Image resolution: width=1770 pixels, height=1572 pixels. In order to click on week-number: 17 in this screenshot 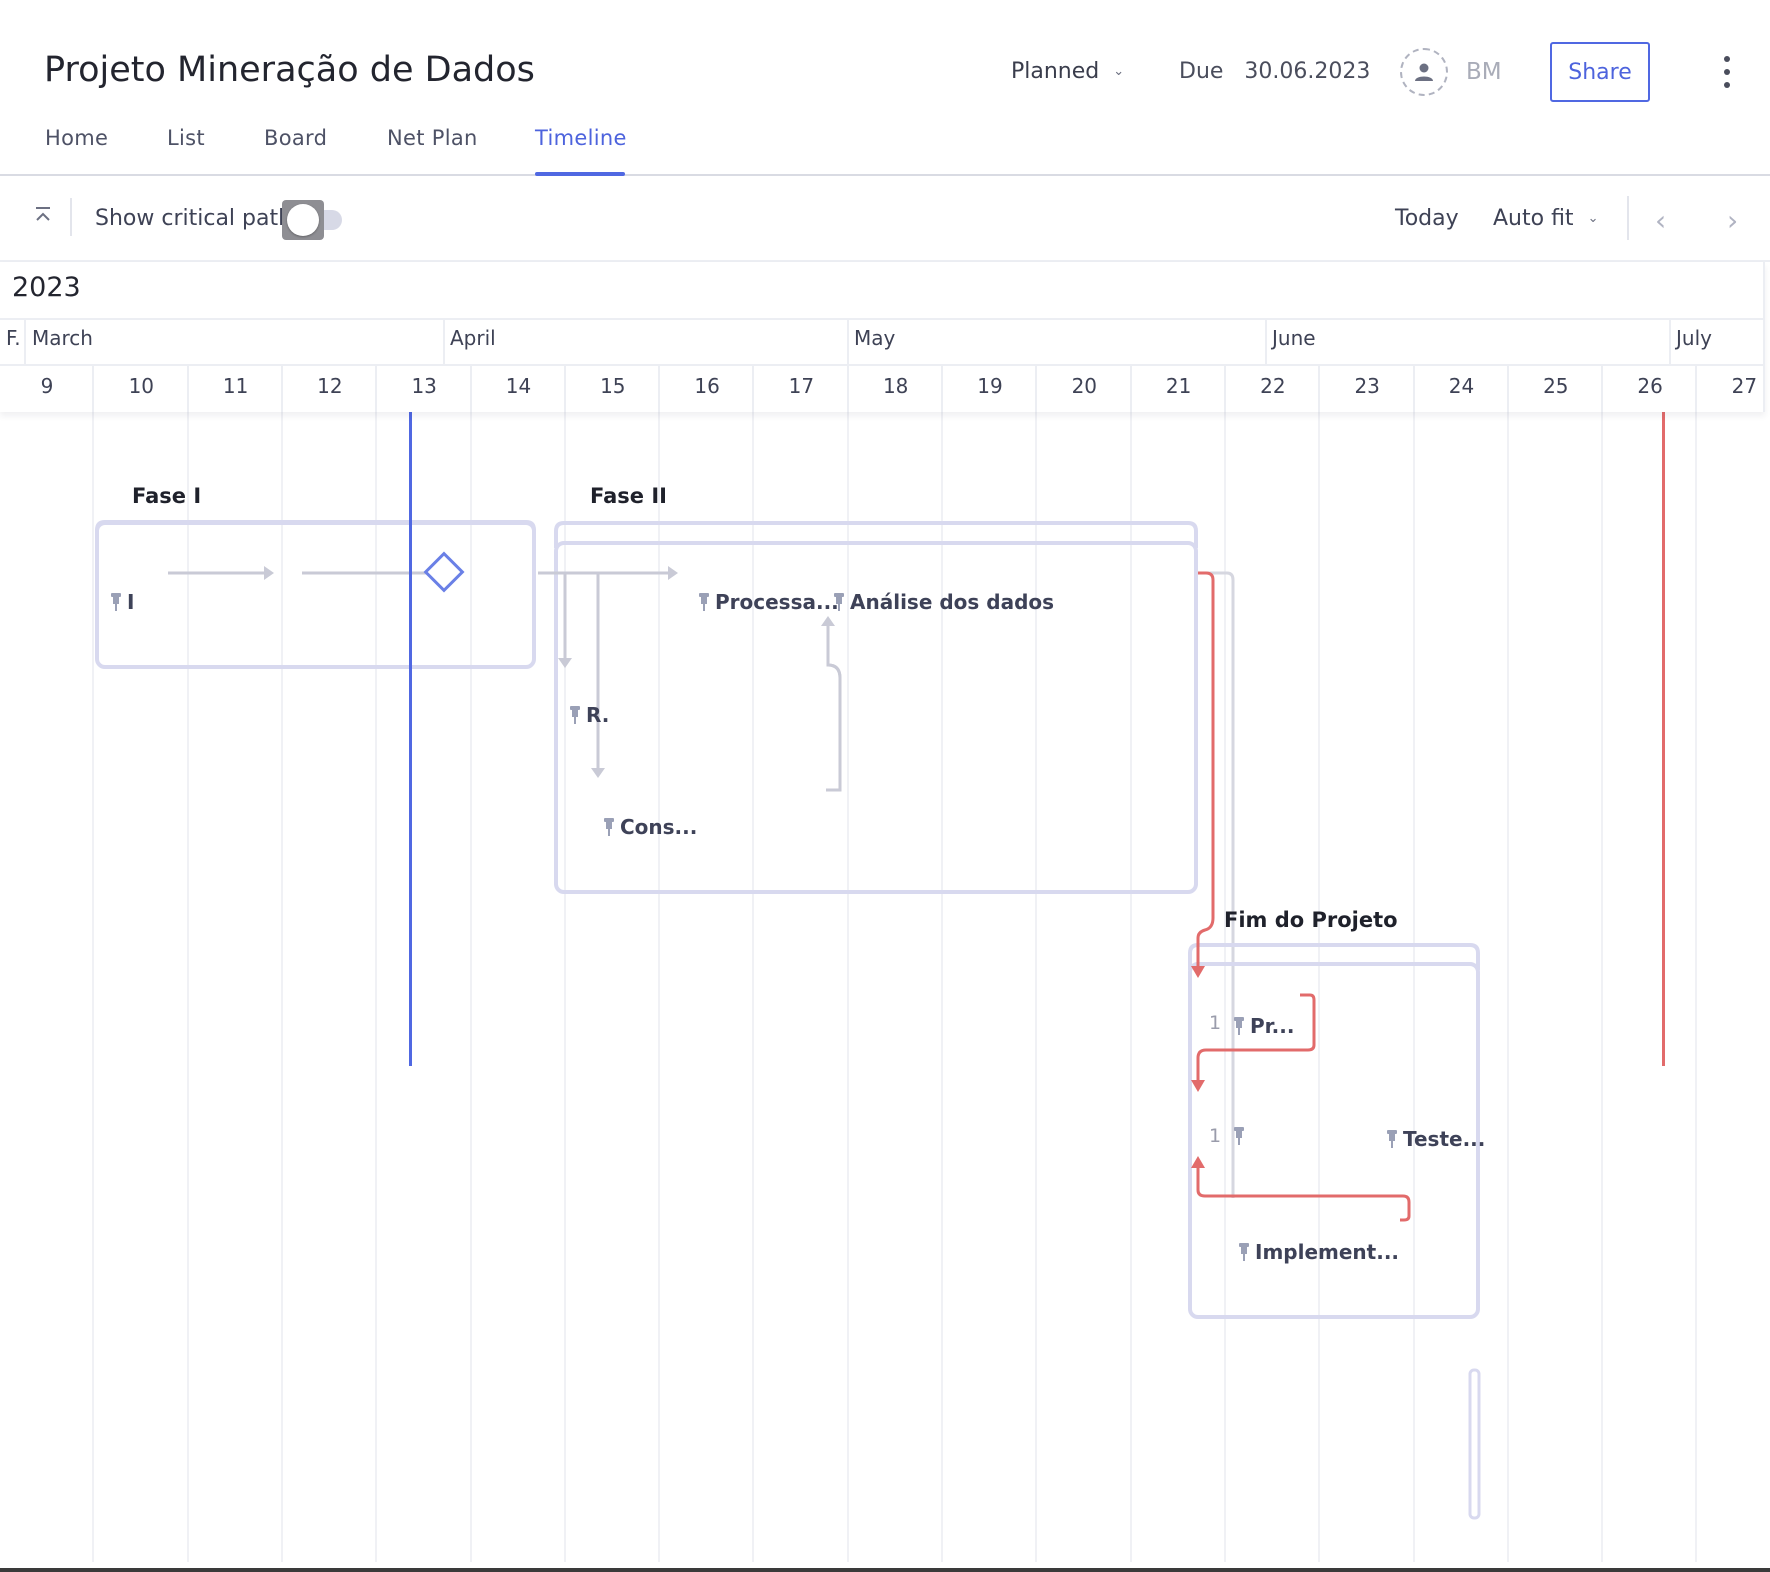, I will do `click(801, 386)`.